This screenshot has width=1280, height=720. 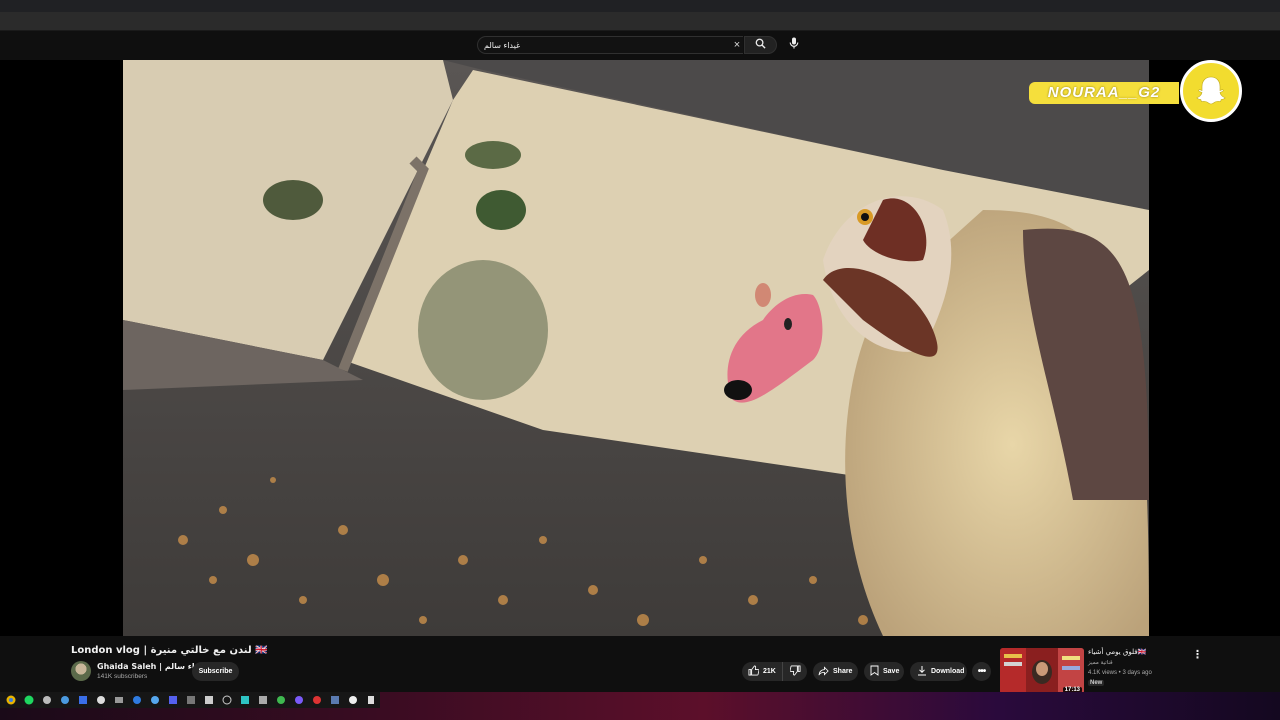 I want to click on taskbar-icons, so click(x=190, y=700).